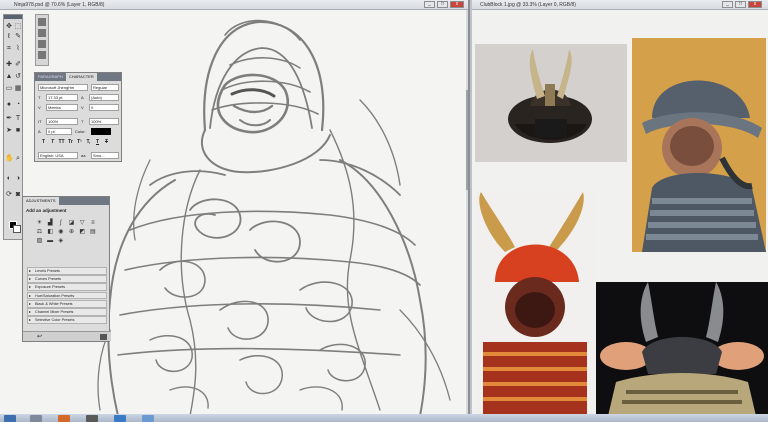 Image resolution: width=768 pixels, height=422 pixels. I want to click on 3d-orbit-tool-icon: ◑, so click(18, 179).